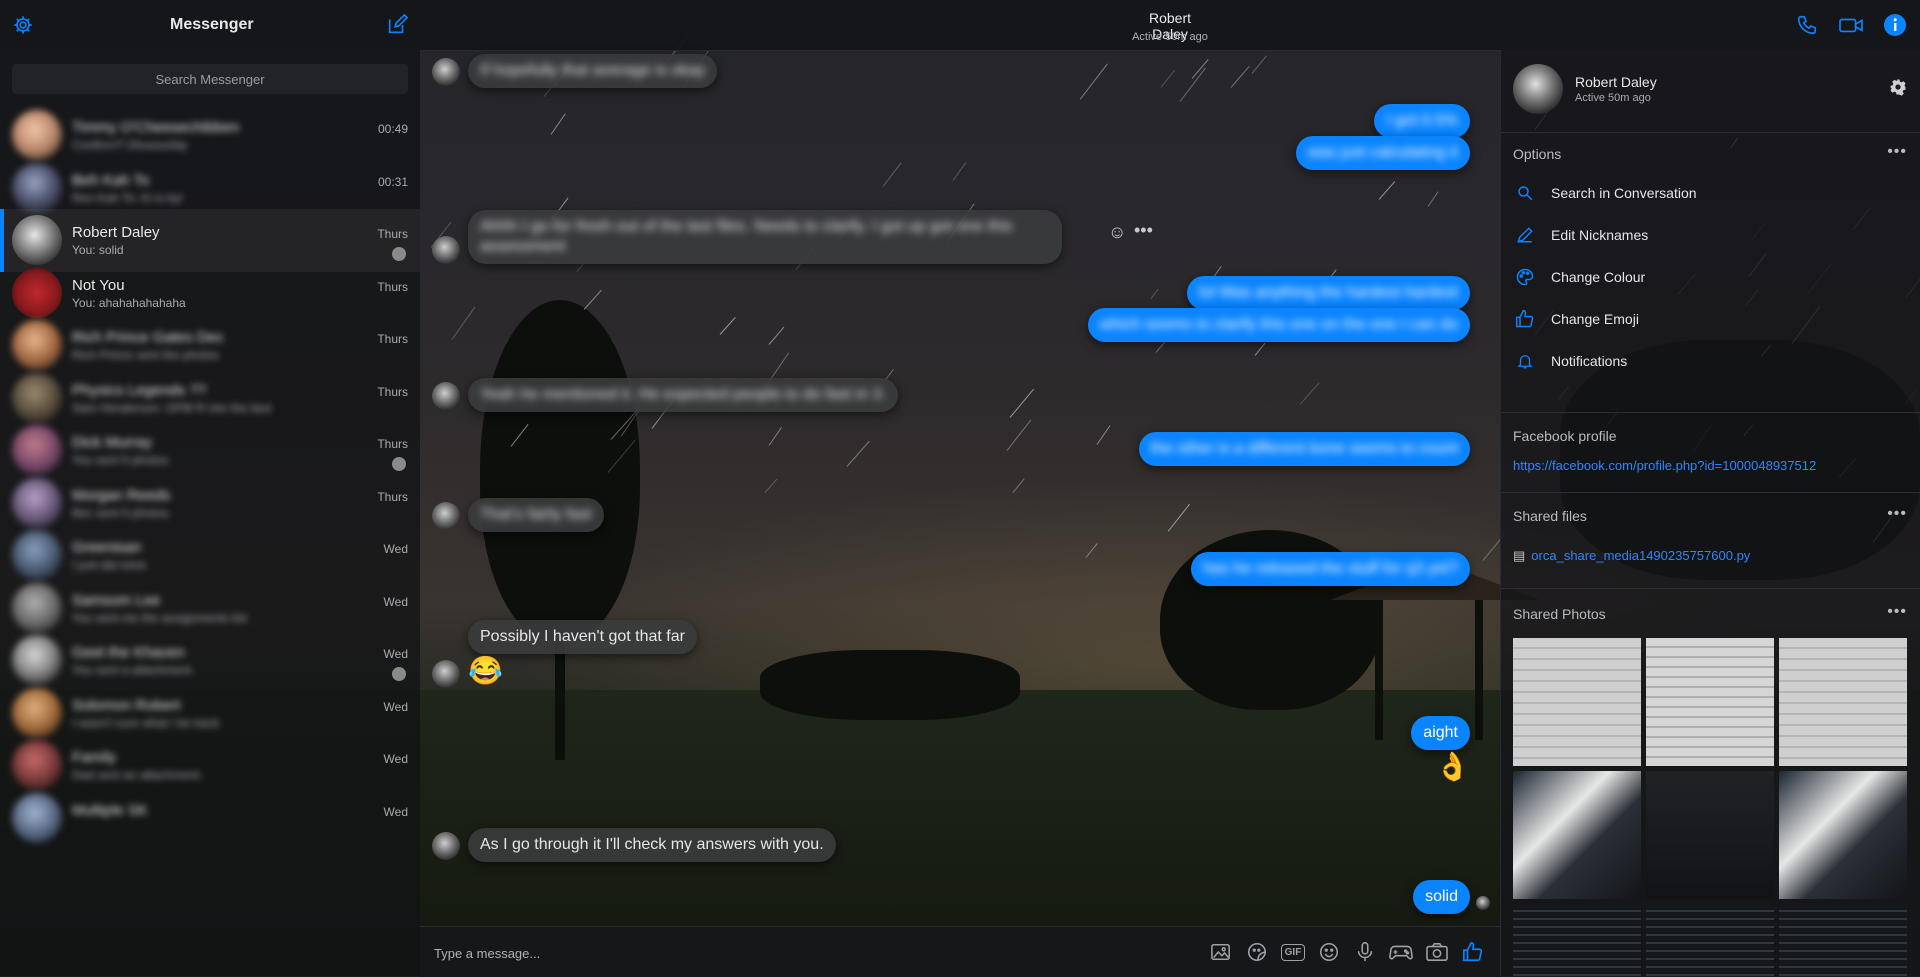 Image resolution: width=1920 pixels, height=977 pixels. Describe the element at coordinates (1473, 952) in the screenshot. I see `like-icon` at that location.